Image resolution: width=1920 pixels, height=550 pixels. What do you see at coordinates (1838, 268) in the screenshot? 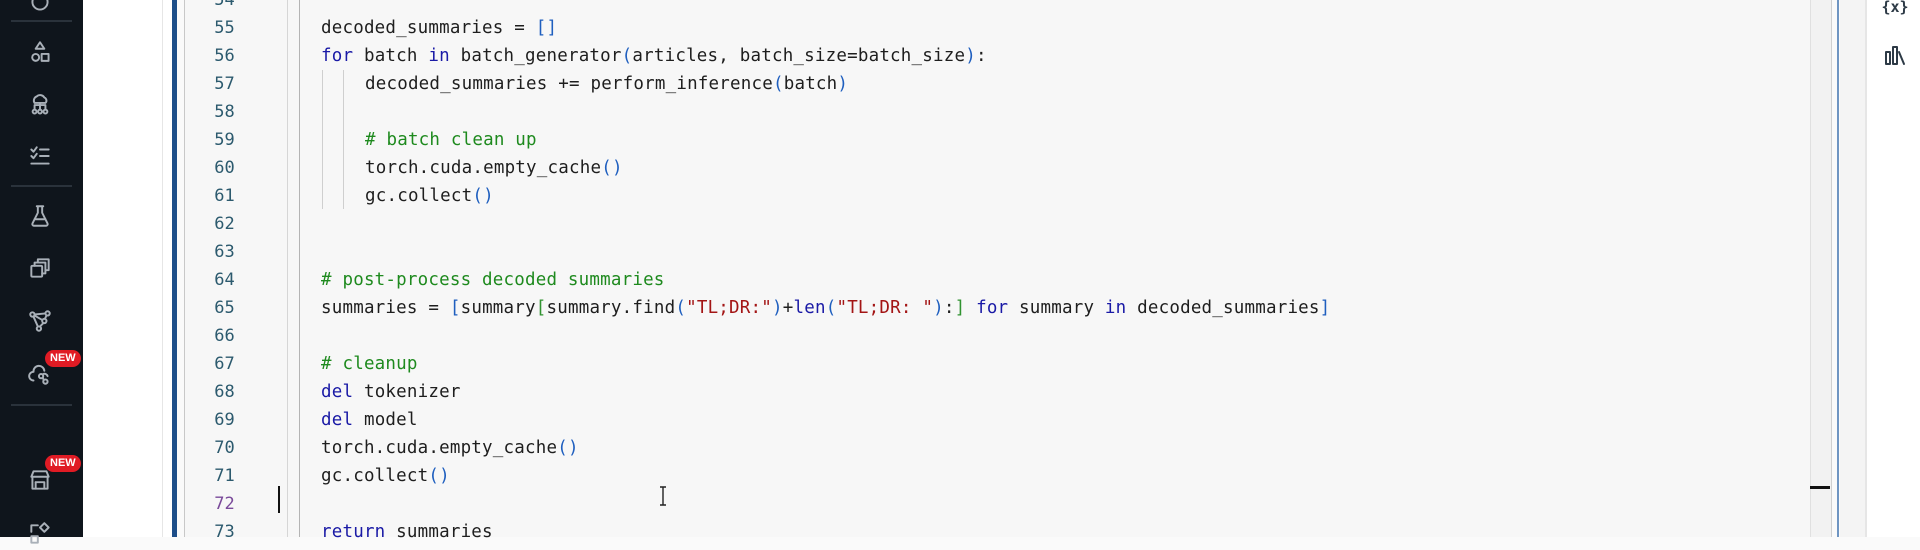
I see `cell-focus-border` at bounding box center [1838, 268].